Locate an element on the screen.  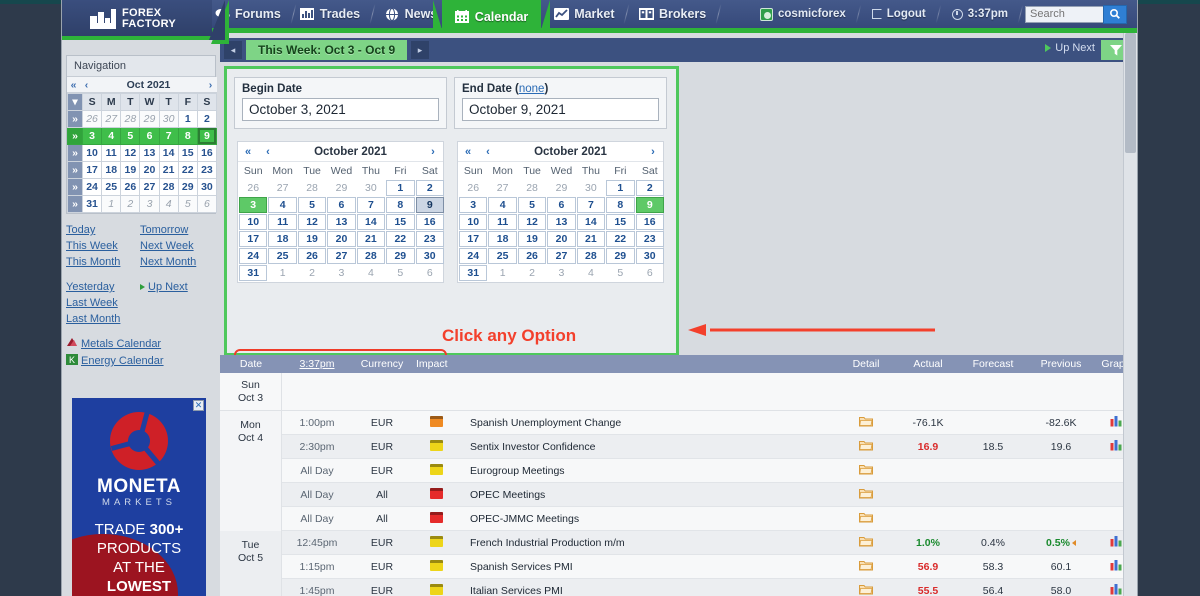
big-day-cell: 4 is located at coordinates (502, 205).